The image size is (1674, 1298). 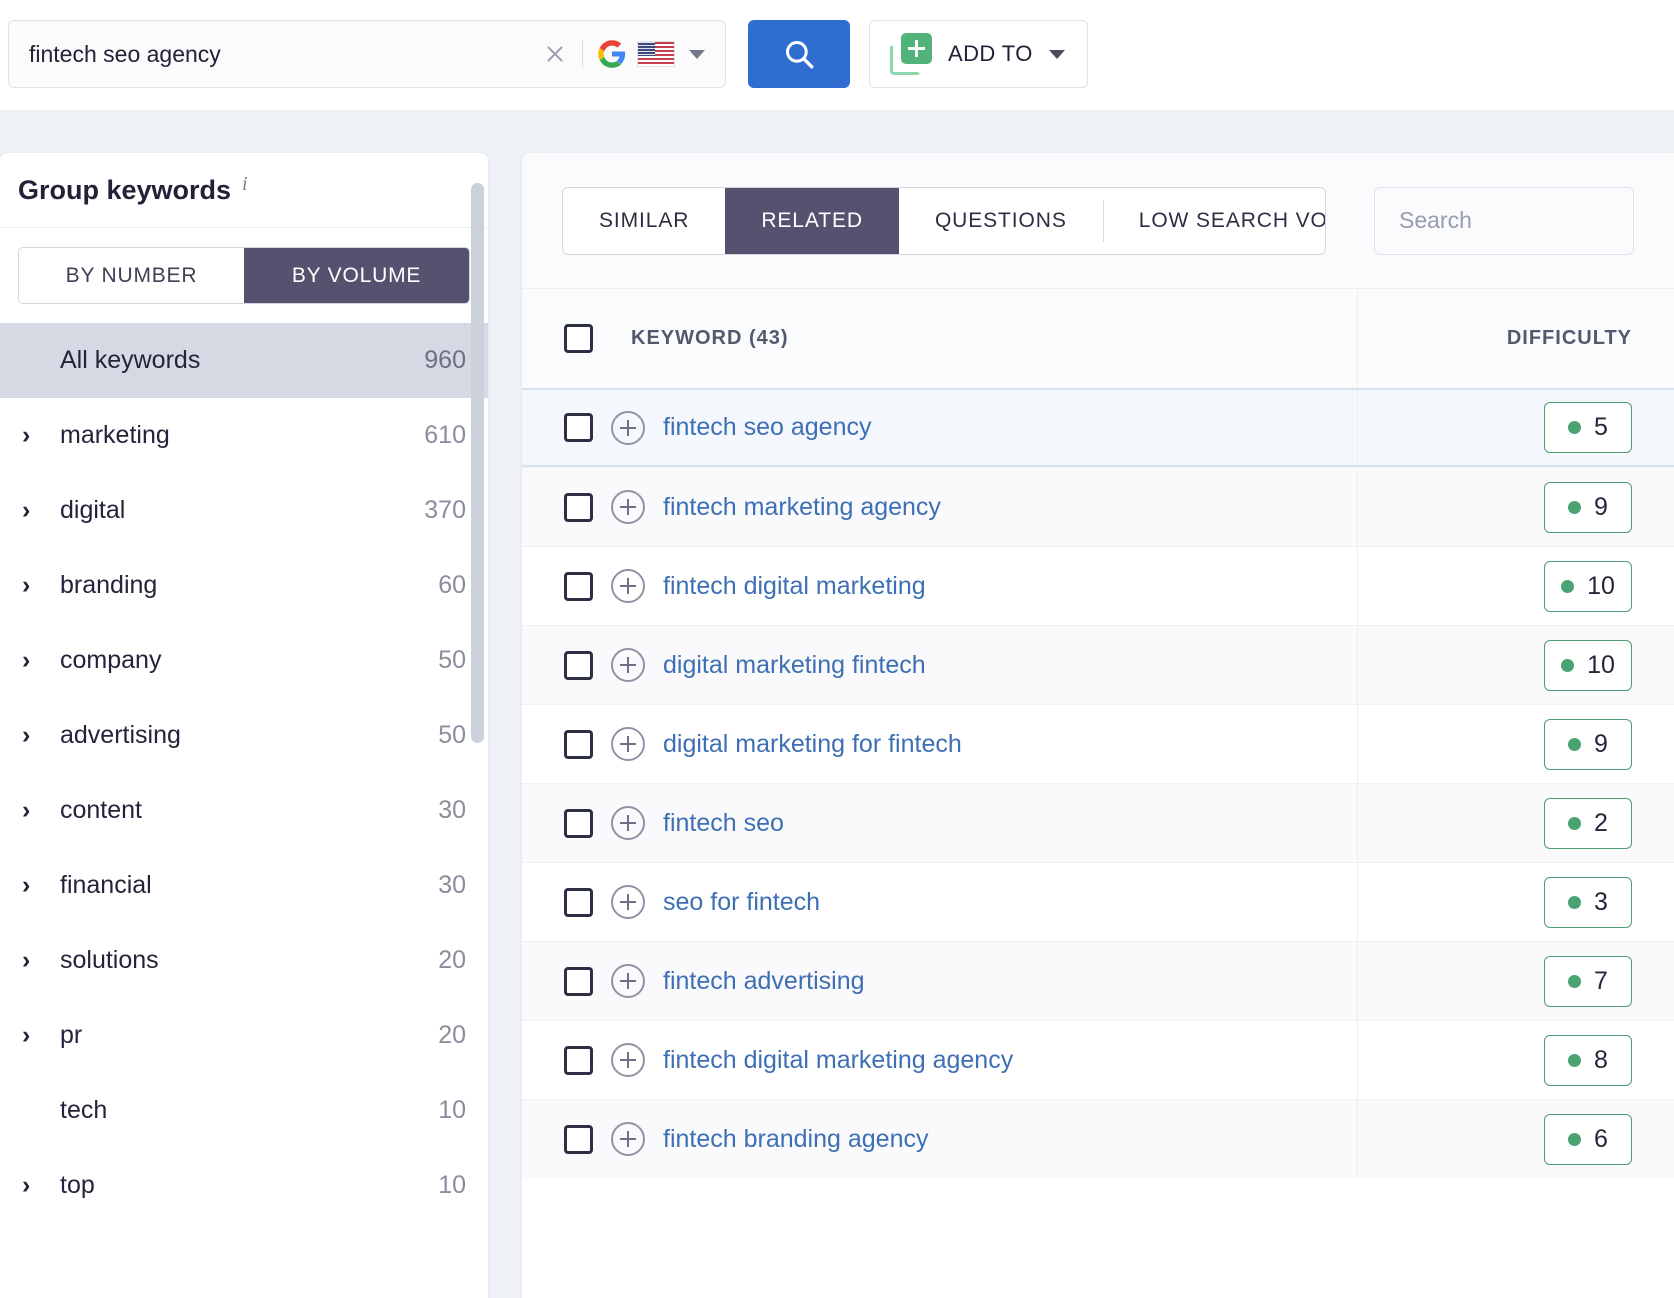 I want to click on difficulty-badge: 7, so click(x=1588, y=981).